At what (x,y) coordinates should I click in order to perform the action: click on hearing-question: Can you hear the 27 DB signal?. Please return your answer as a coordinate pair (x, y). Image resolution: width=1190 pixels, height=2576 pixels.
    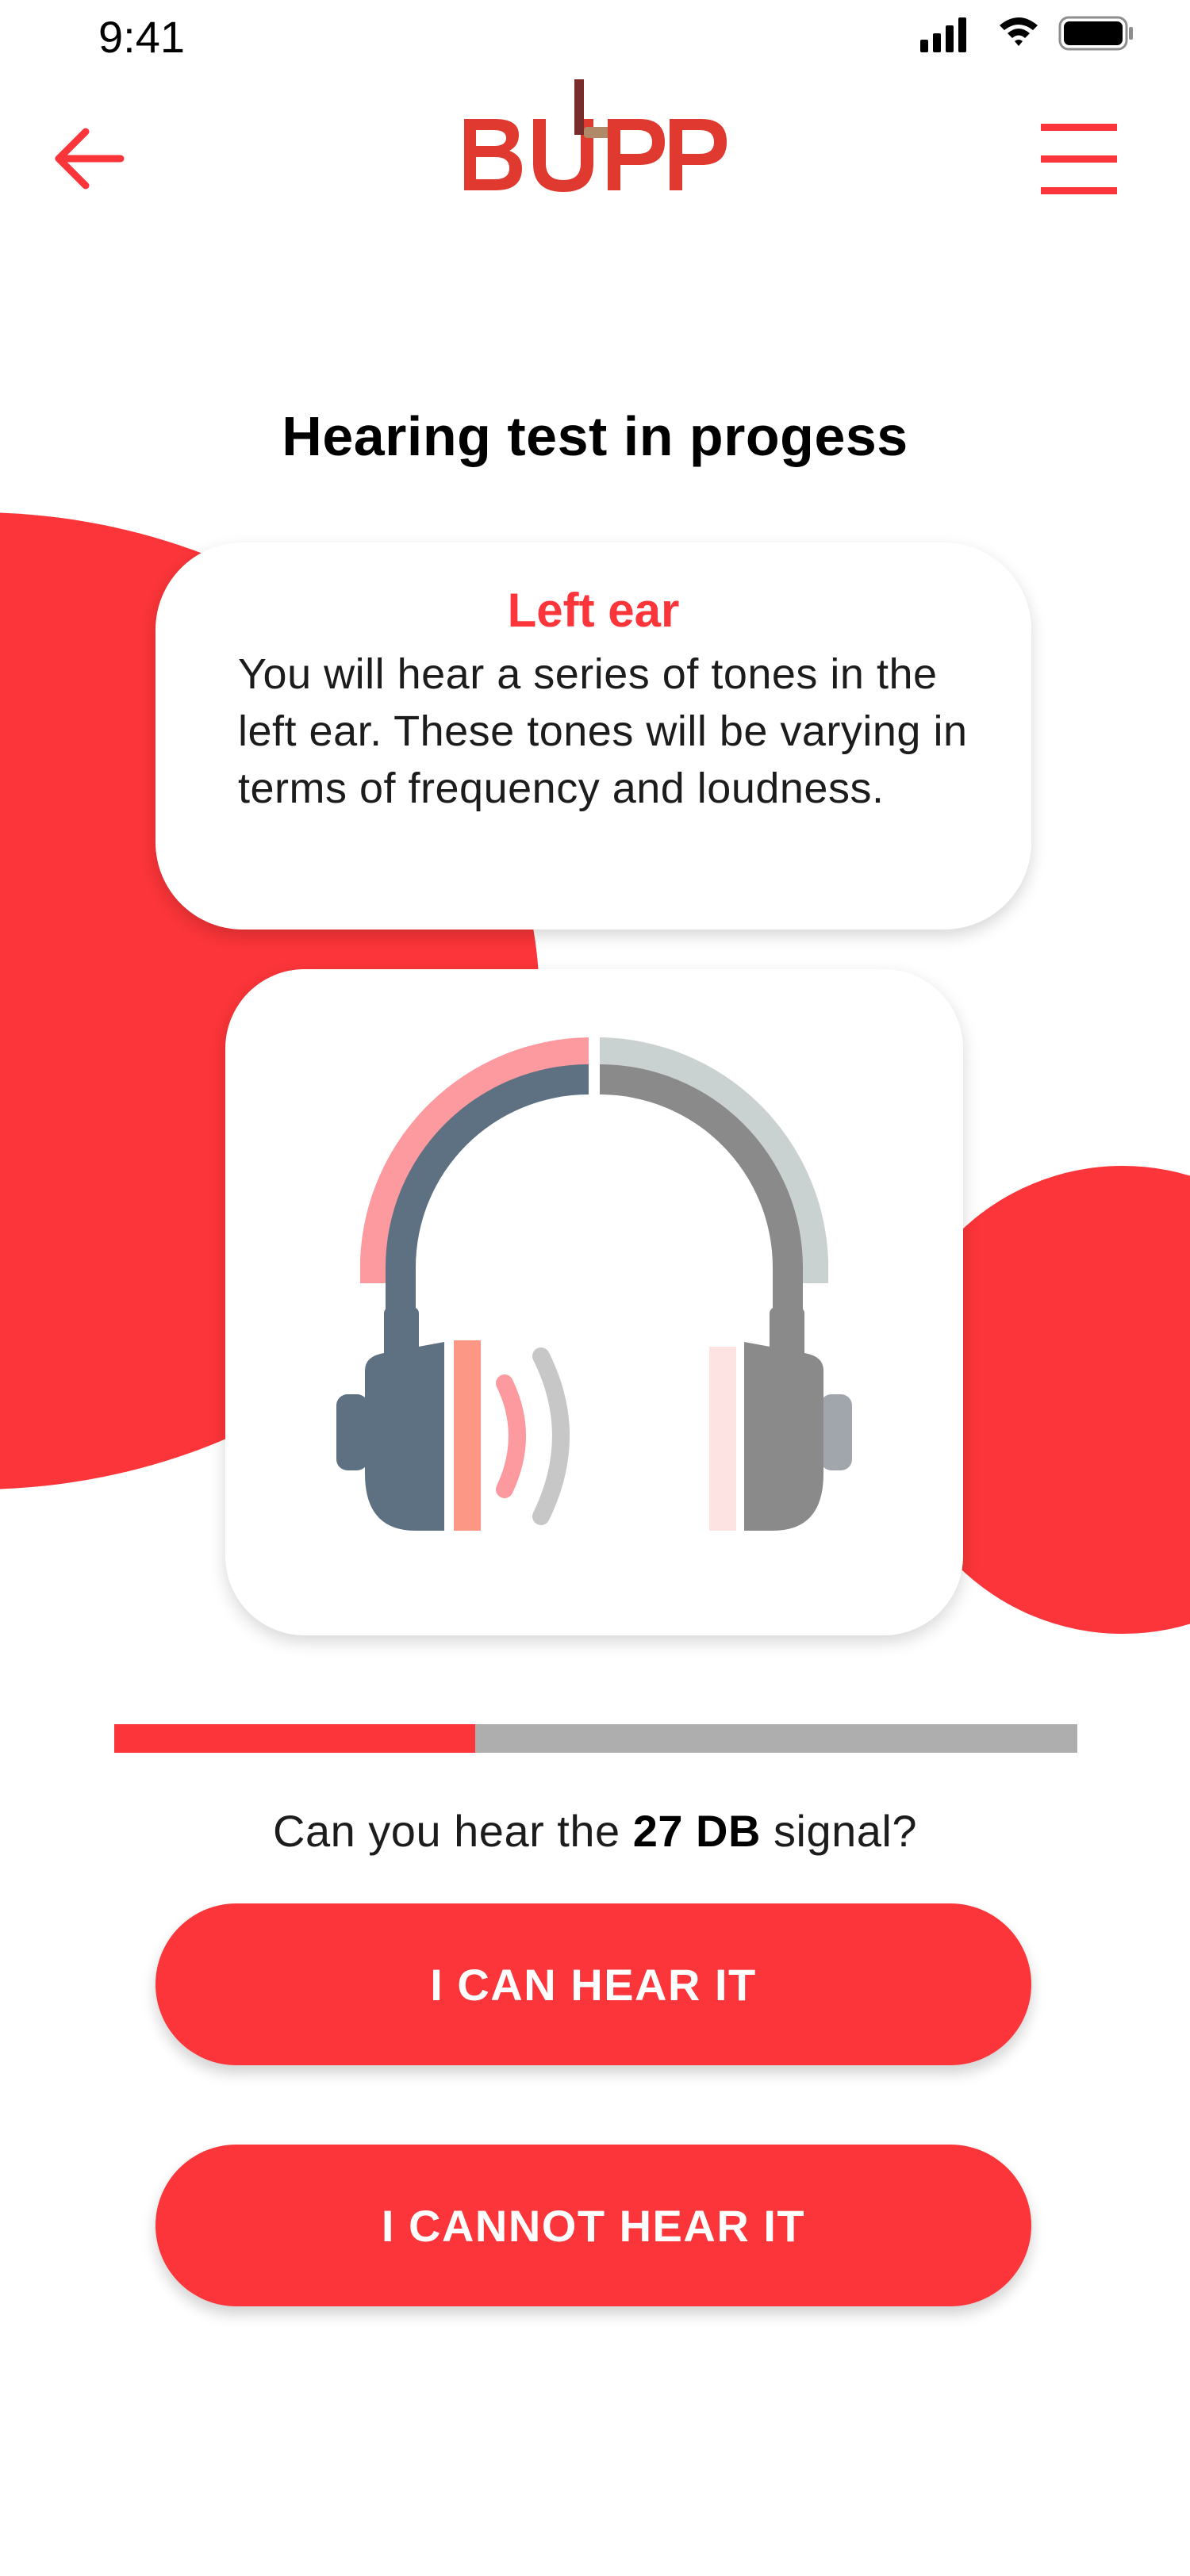
    Looking at the image, I should click on (595, 1831).